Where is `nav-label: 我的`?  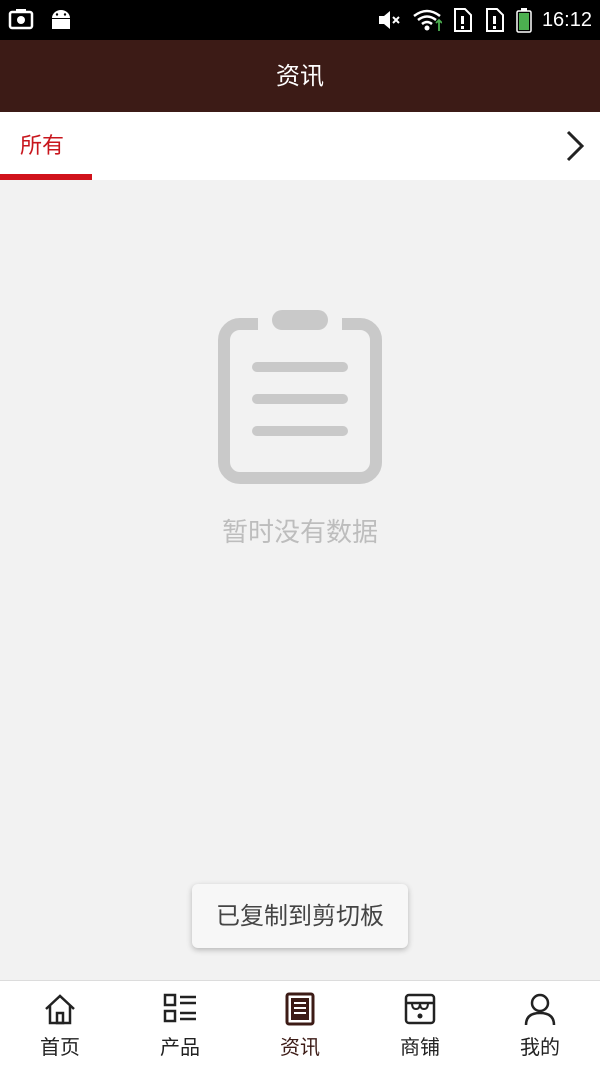
nav-label: 我的 is located at coordinates (540, 1047).